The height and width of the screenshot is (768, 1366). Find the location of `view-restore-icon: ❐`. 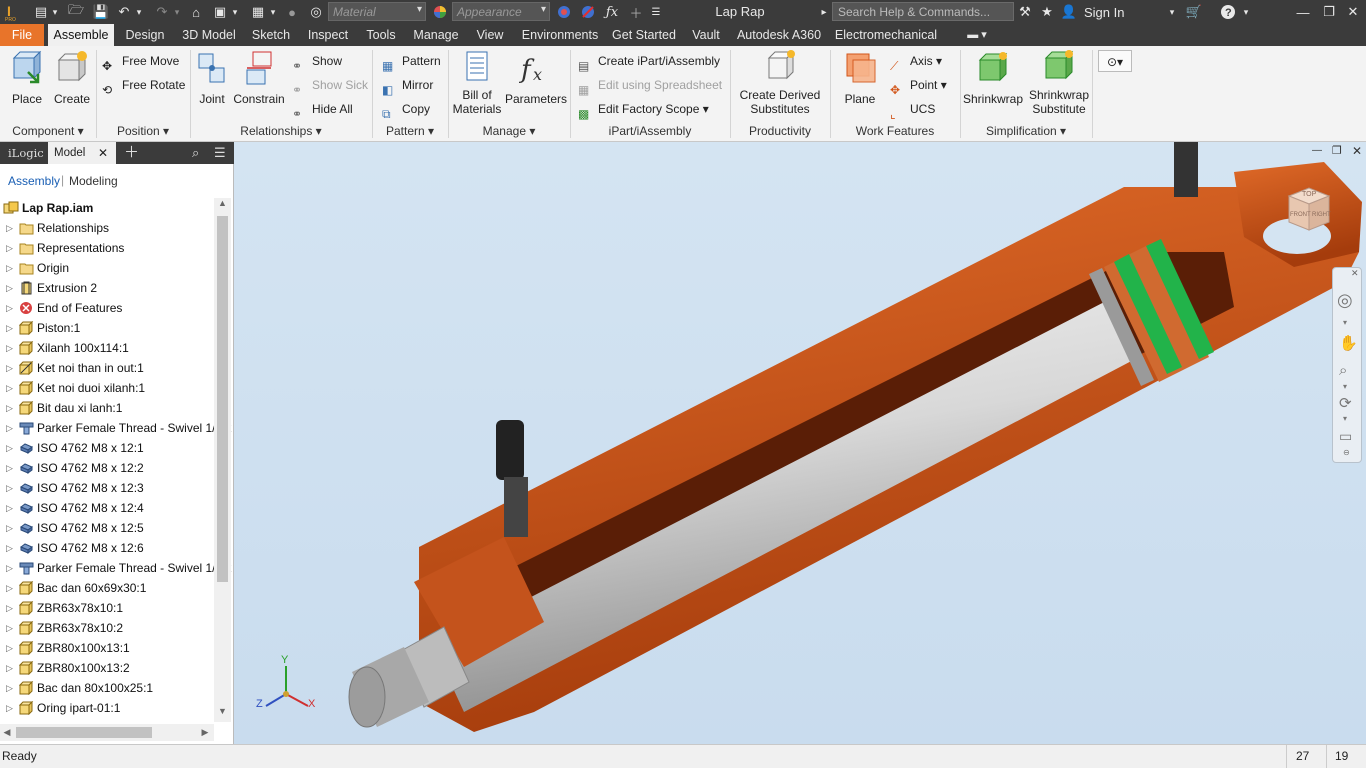

view-restore-icon: ❐ is located at coordinates (1337, 150).